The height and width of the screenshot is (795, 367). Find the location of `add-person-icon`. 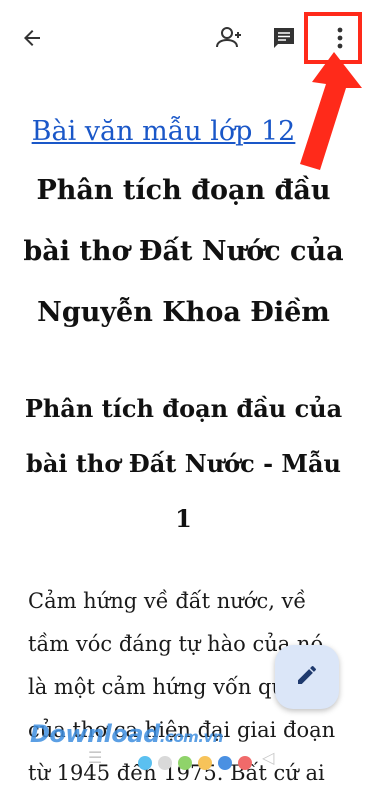

add-person-icon is located at coordinates (228, 38).